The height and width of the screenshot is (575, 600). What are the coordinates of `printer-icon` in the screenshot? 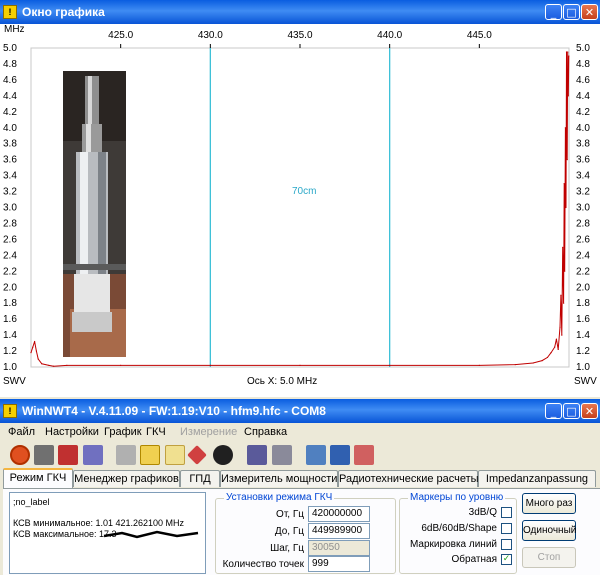 It's located at (44, 455).